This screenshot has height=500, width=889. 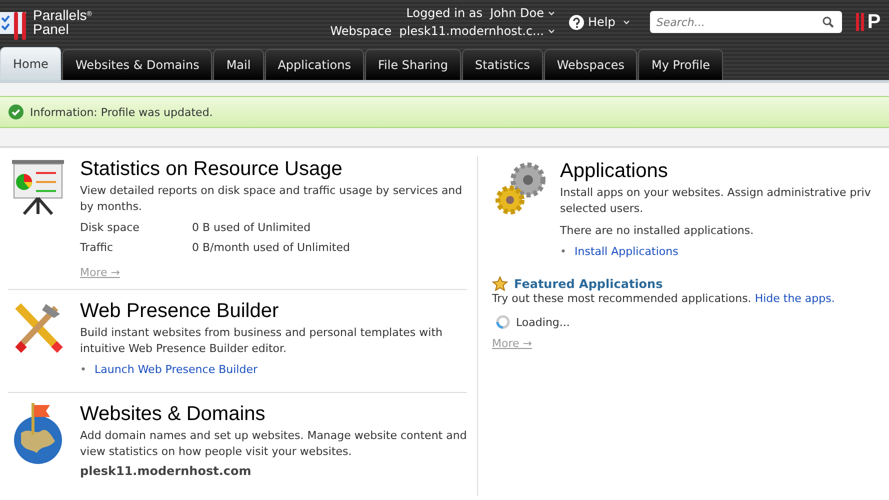 I want to click on search-icon, so click(x=828, y=22).